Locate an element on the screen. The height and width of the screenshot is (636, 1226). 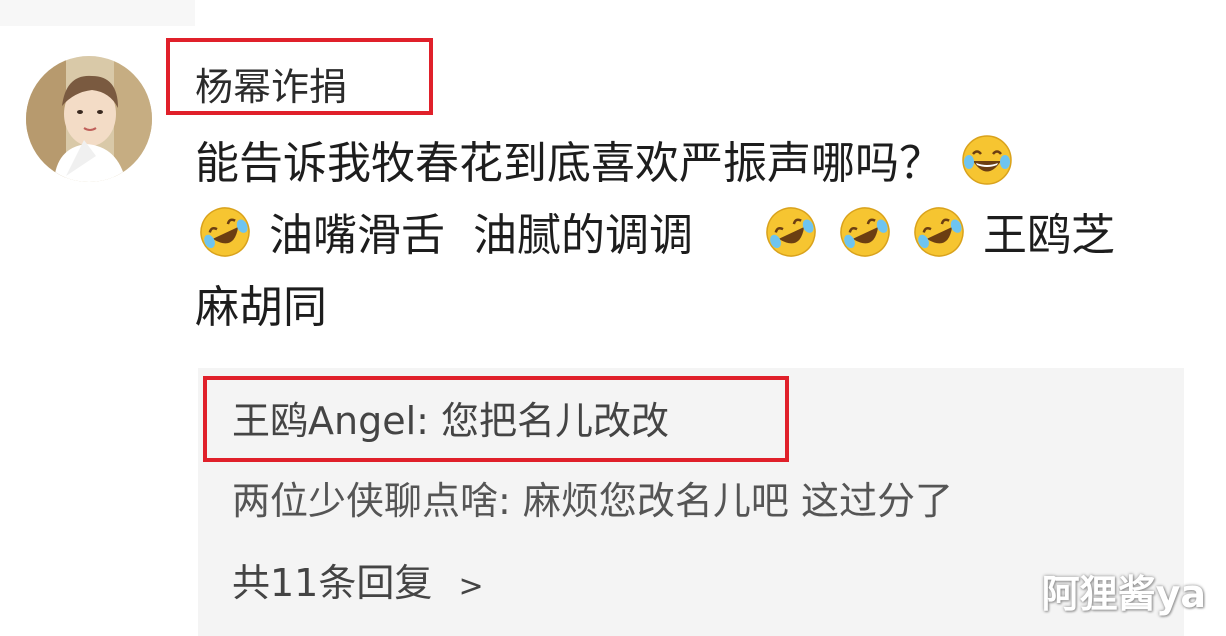
comment-text: 能告诉我牧春花到底喜欢严振声哪吗？ is located at coordinates (569, 163).